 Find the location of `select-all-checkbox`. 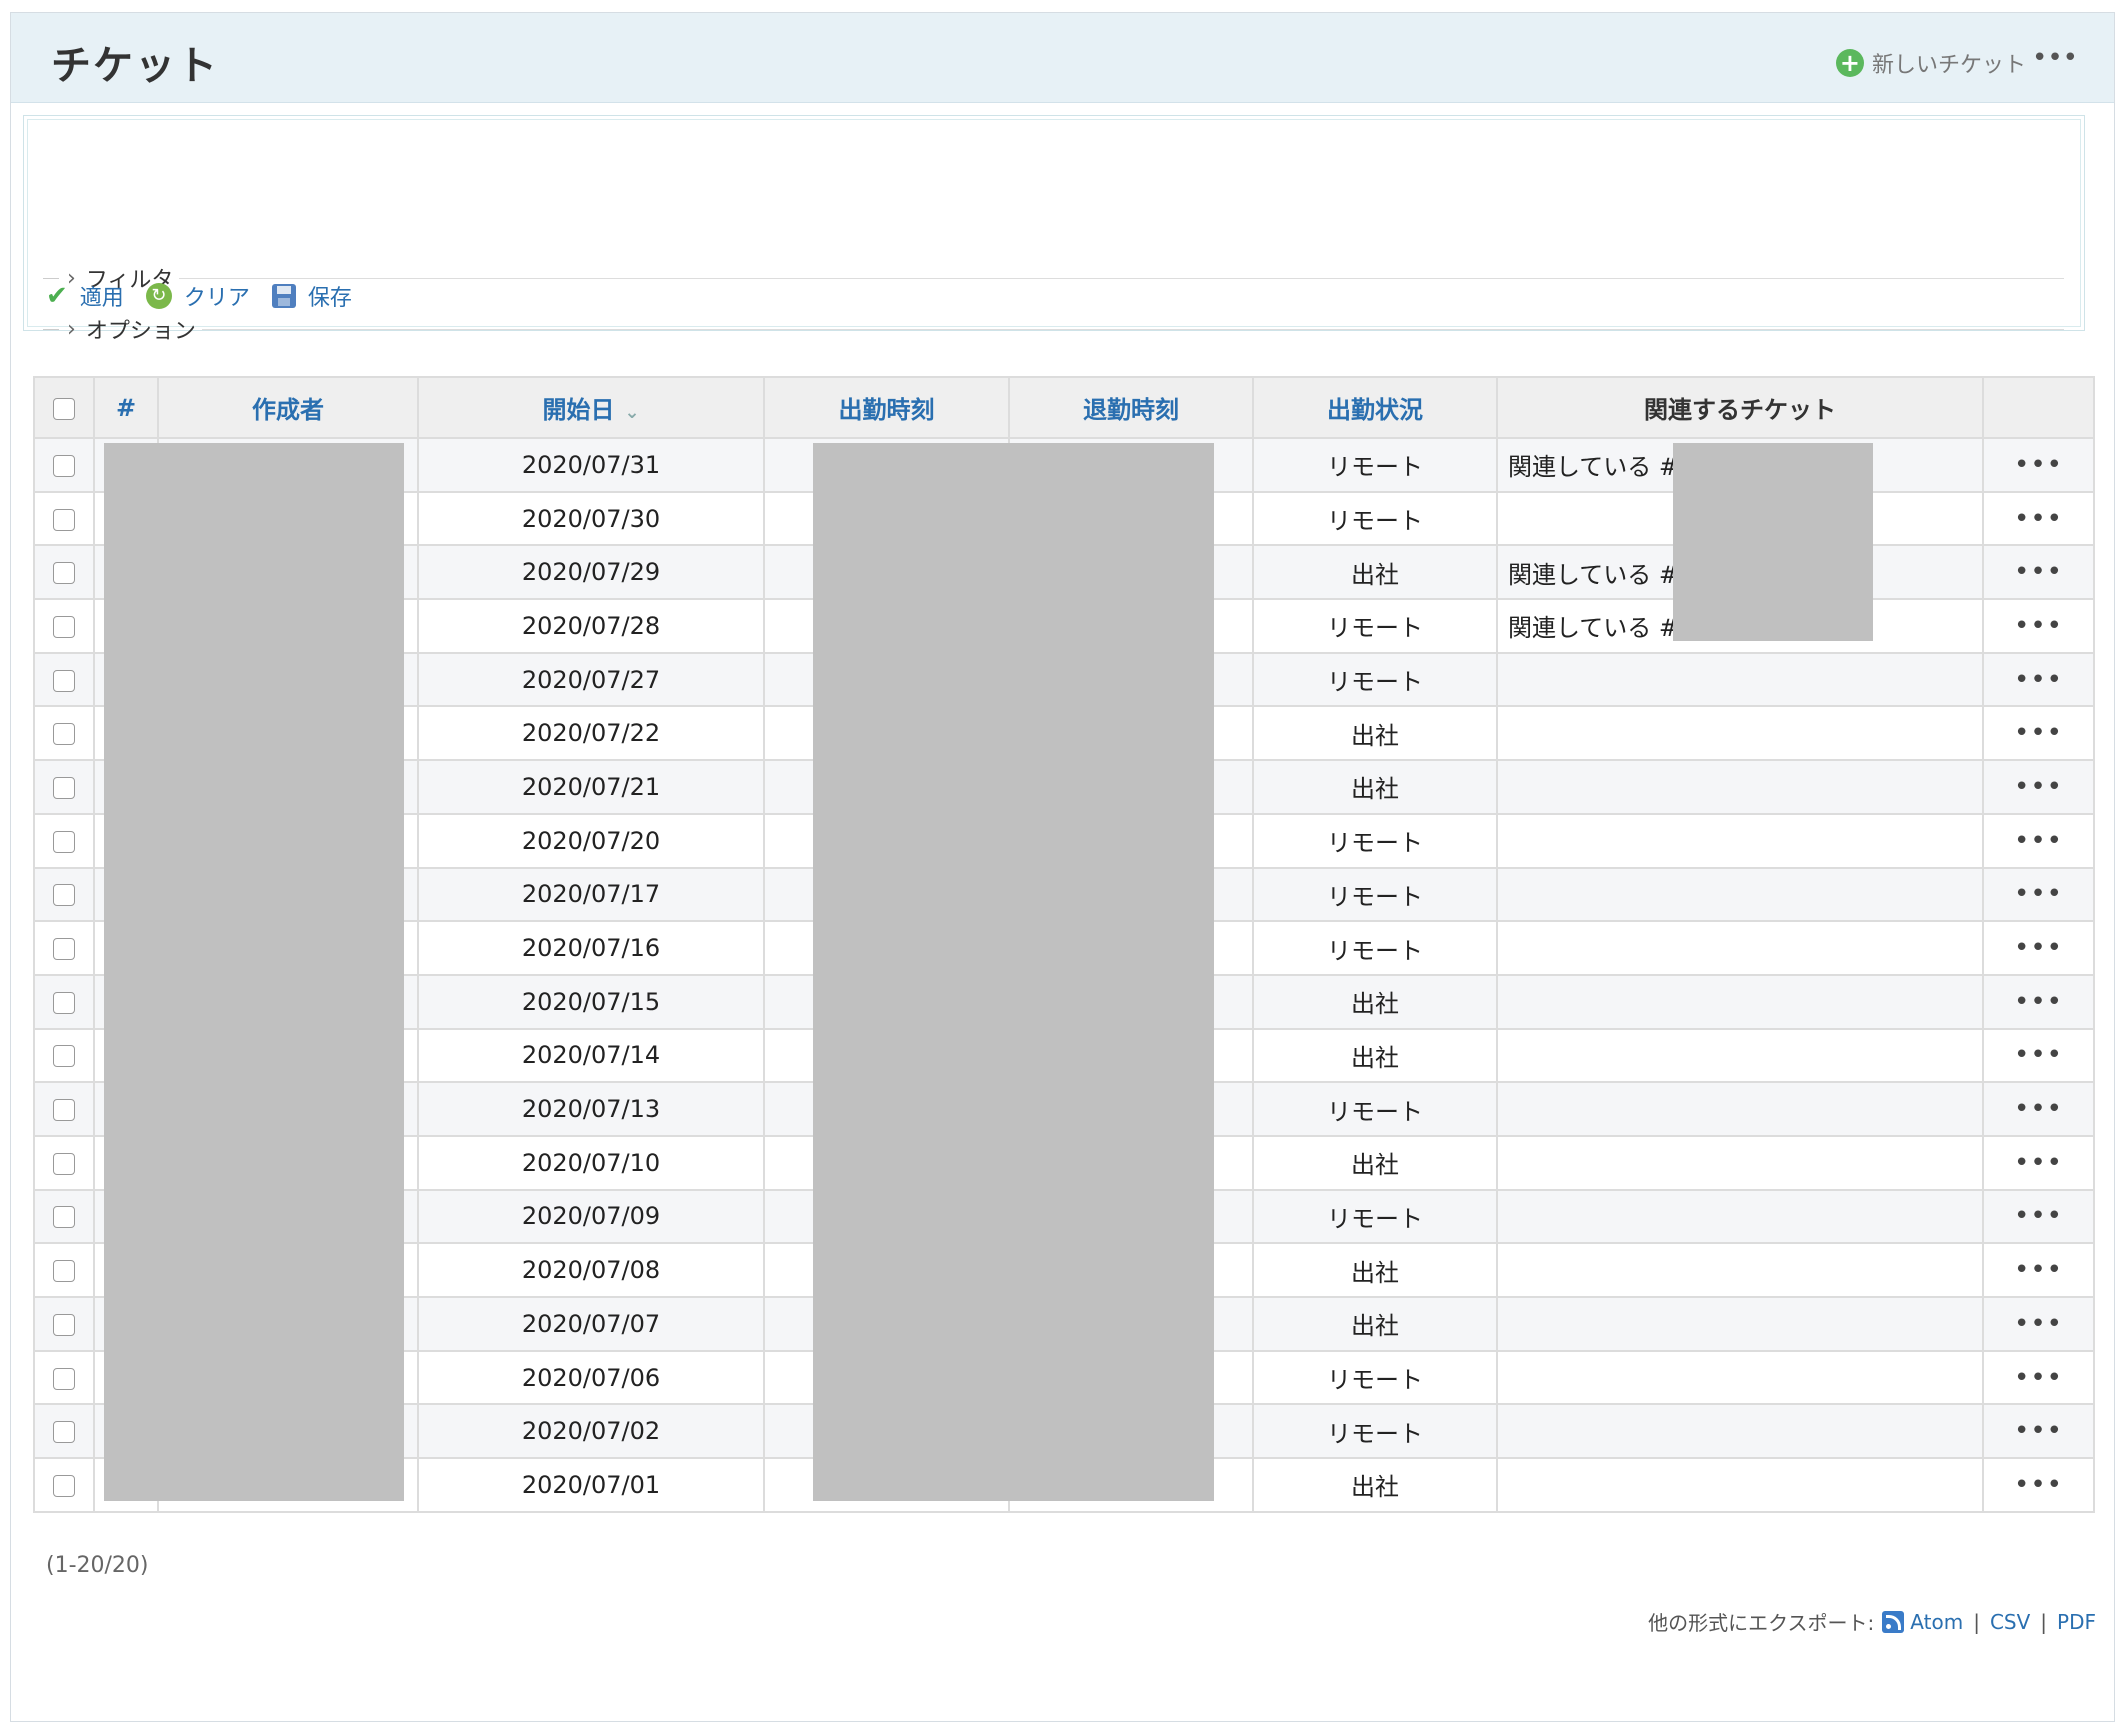

select-all-checkbox is located at coordinates (64, 408).